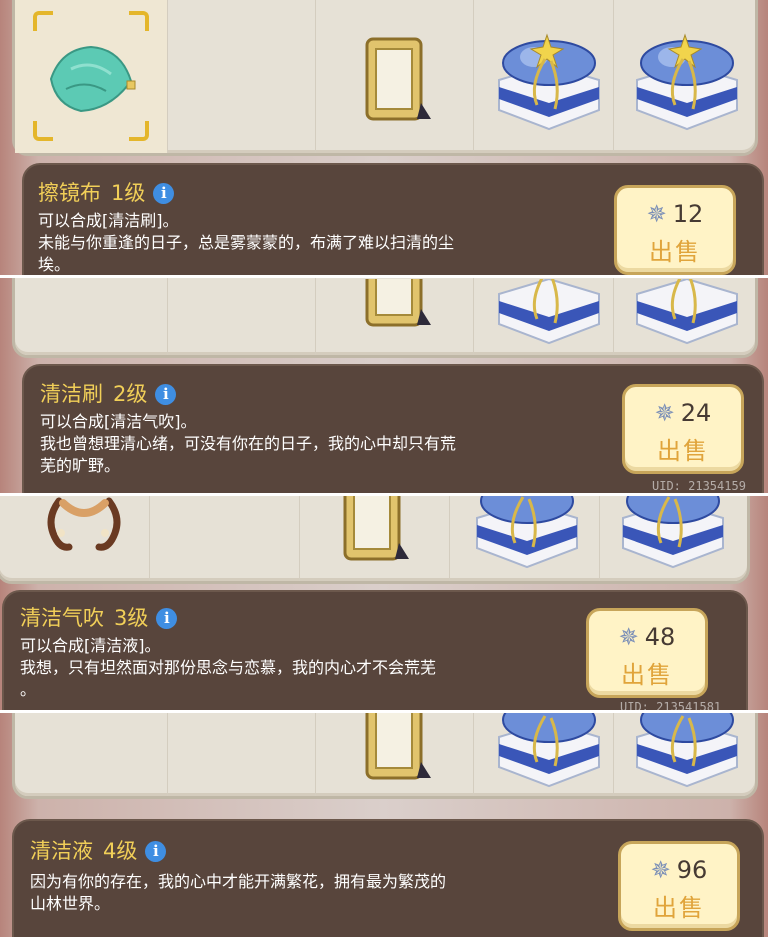 This screenshot has width=768, height=937. I want to click on price-value: 24, so click(696, 413).